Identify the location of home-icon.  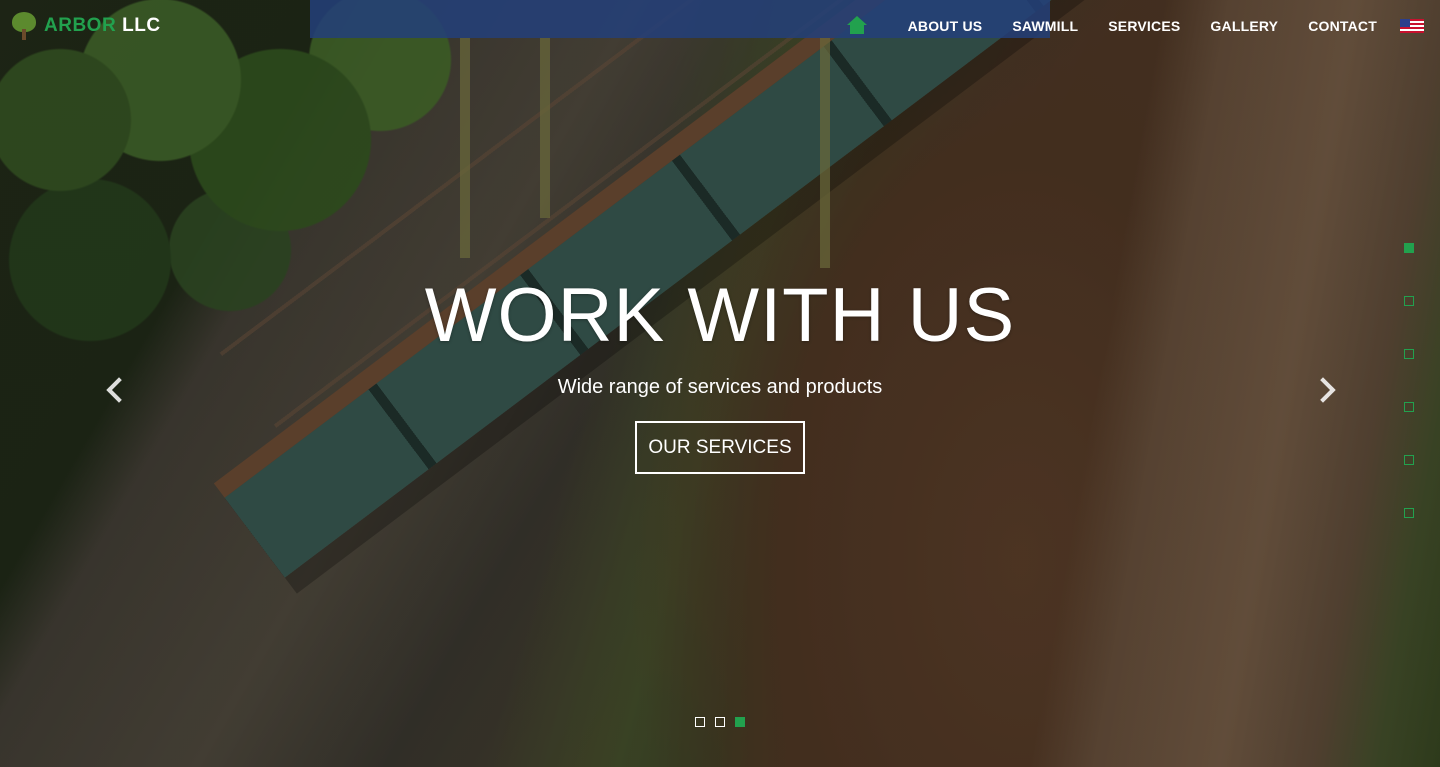
(856, 26).